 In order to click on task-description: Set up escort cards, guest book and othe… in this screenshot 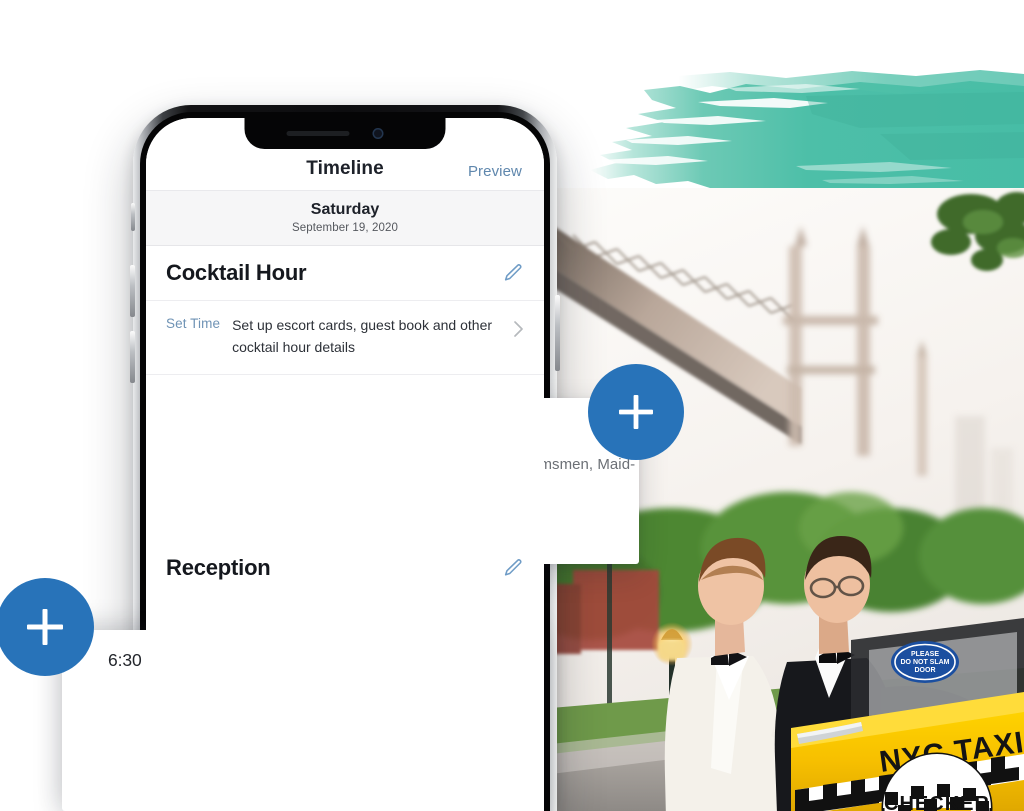, I will do `click(362, 336)`.